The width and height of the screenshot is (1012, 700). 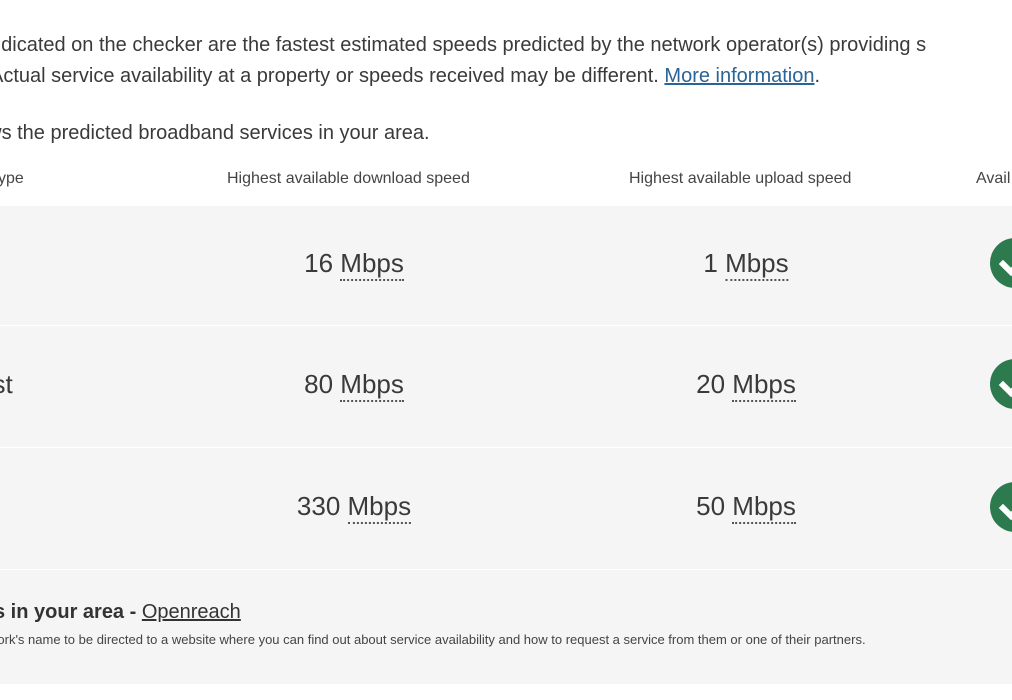 What do you see at coordinates (711, 506) in the screenshot?
I see `upload-value: 50` at bounding box center [711, 506].